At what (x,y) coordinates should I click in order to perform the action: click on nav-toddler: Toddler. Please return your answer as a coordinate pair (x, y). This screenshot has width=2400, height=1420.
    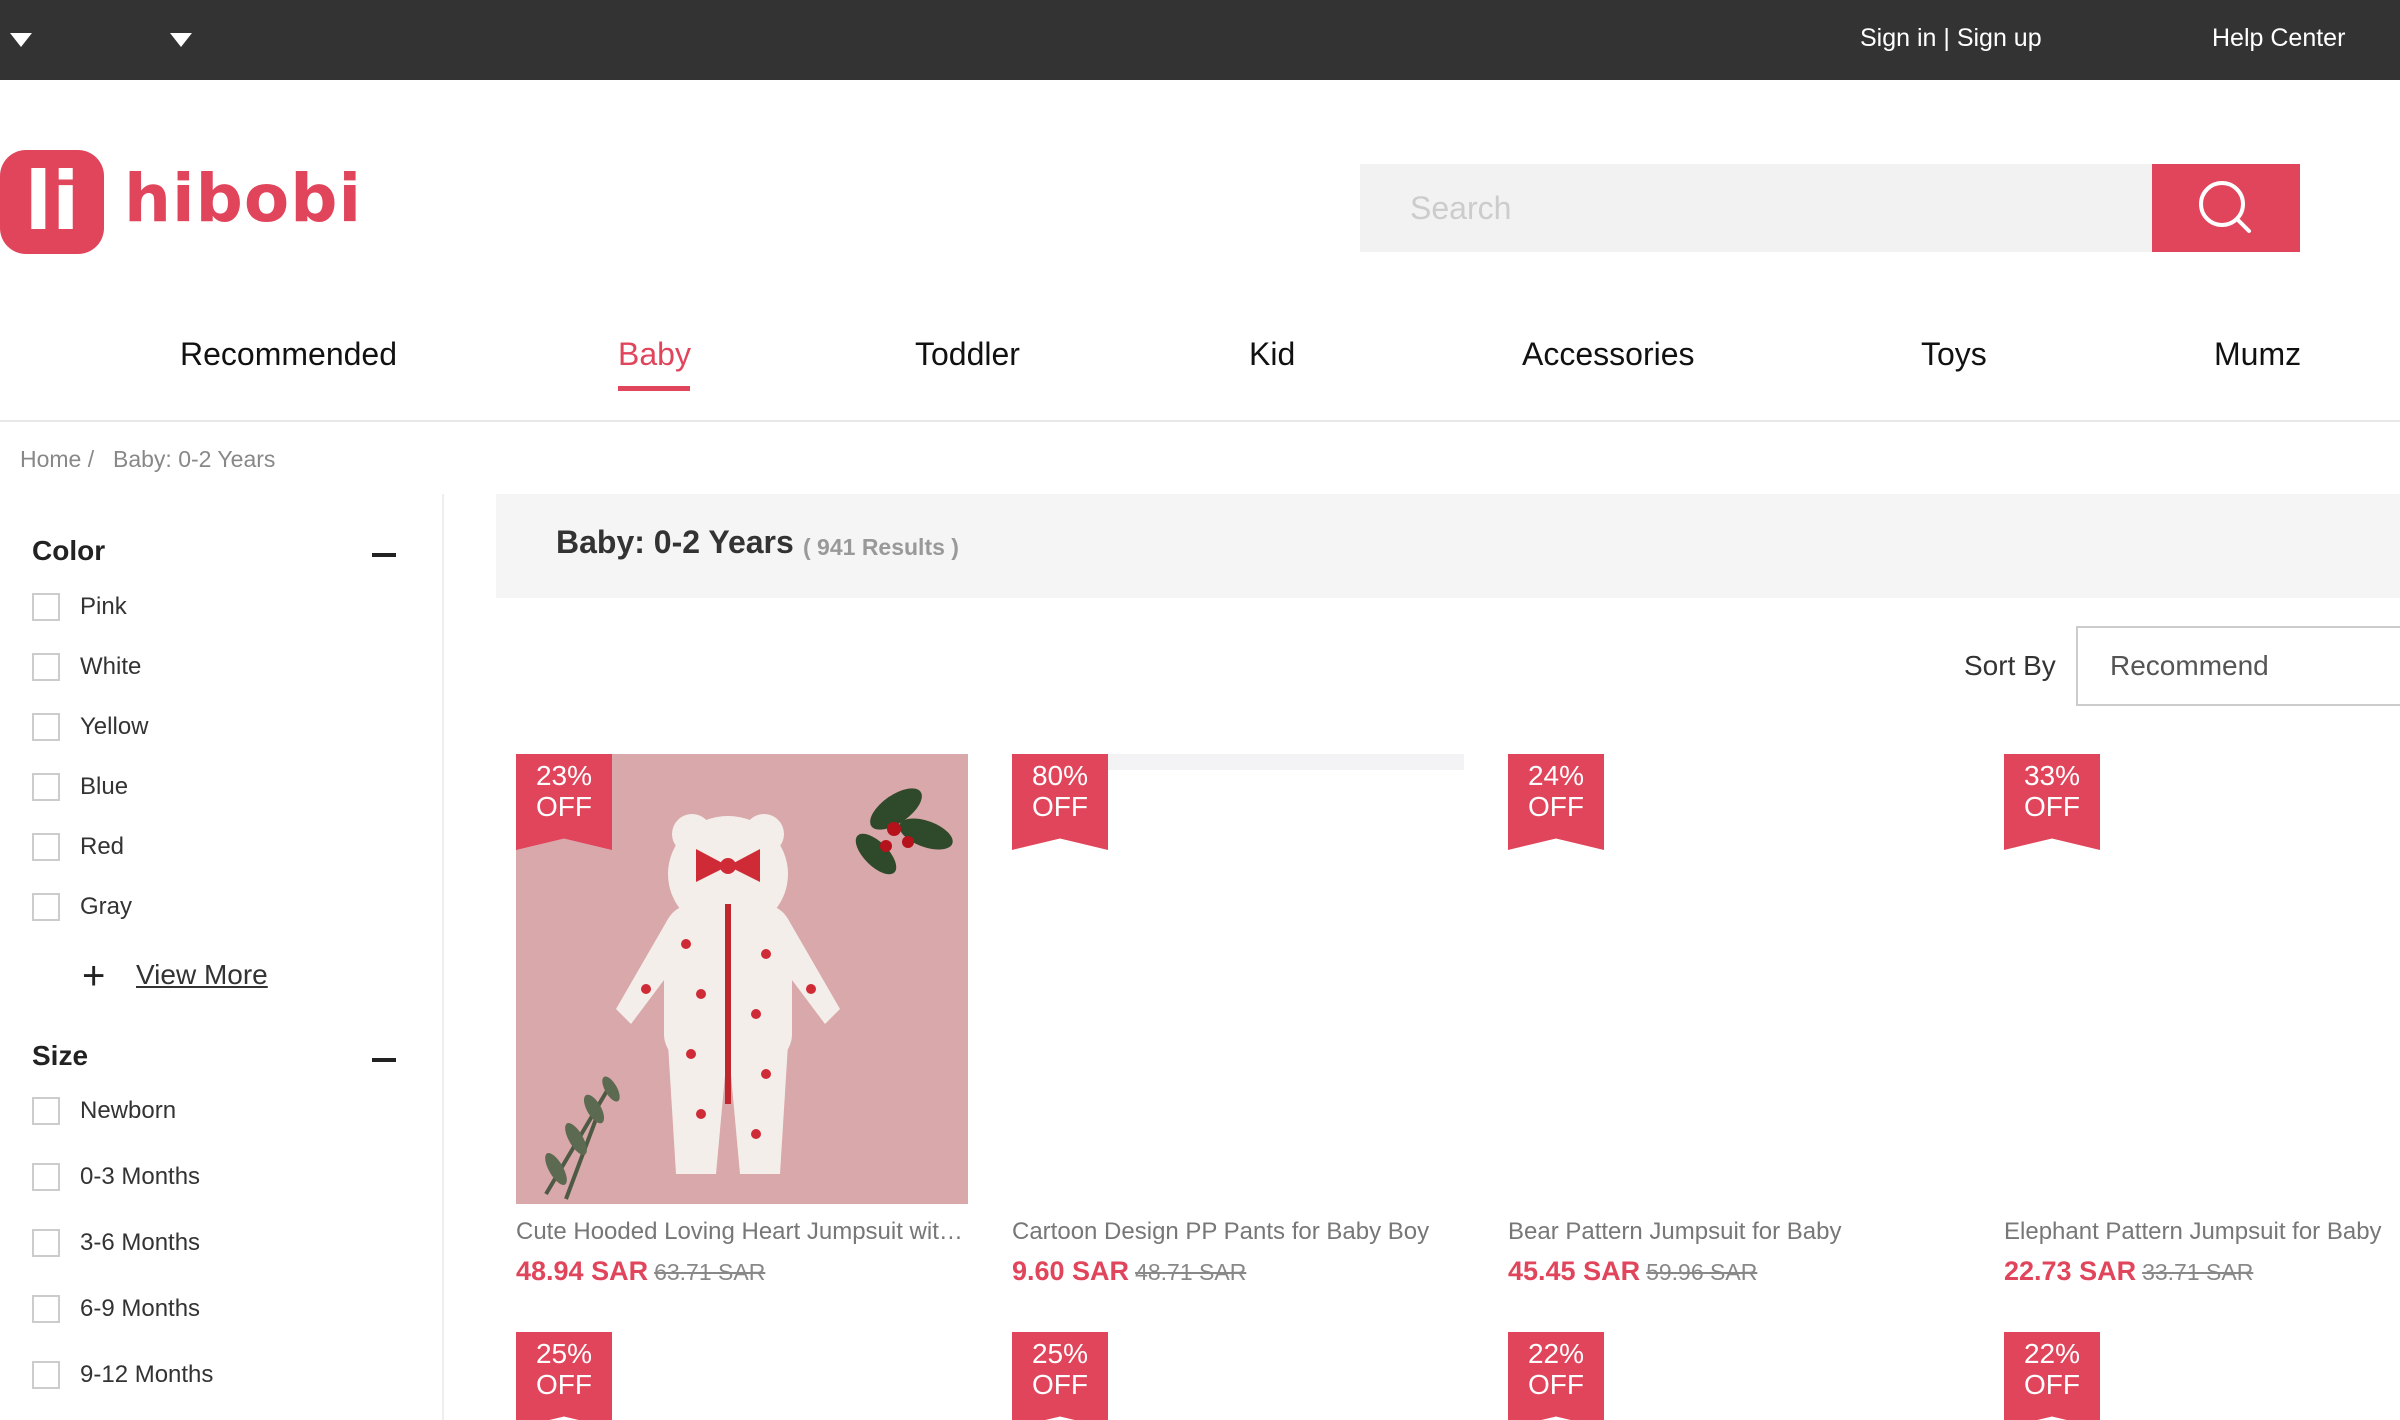
    Looking at the image, I should click on (967, 354).